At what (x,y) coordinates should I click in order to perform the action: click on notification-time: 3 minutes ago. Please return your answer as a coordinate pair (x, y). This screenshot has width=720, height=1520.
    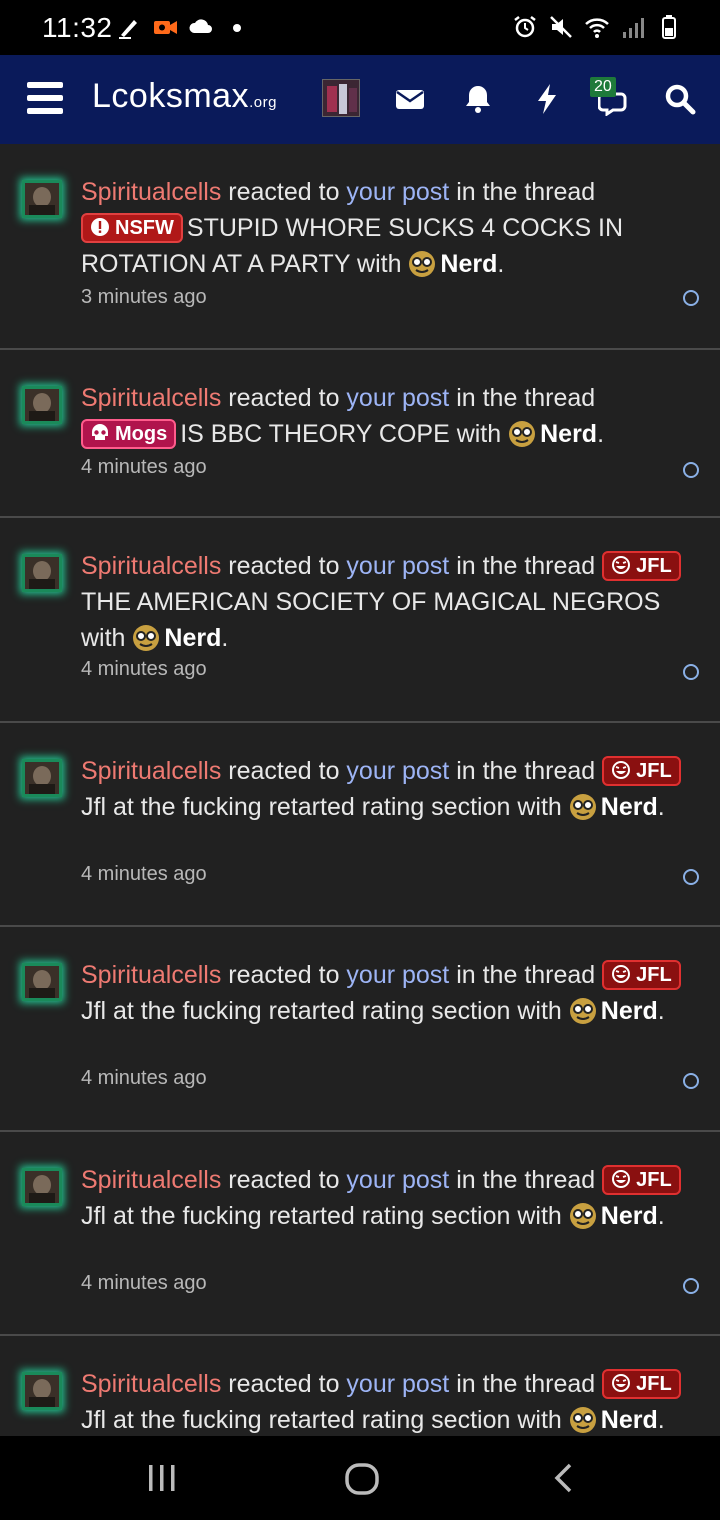
    Looking at the image, I should click on (144, 297).